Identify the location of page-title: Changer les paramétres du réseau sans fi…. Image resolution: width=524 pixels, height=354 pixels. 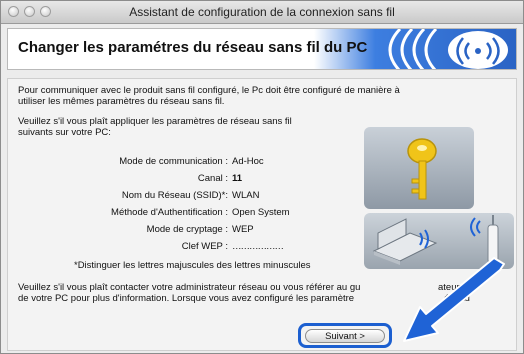
(193, 47).